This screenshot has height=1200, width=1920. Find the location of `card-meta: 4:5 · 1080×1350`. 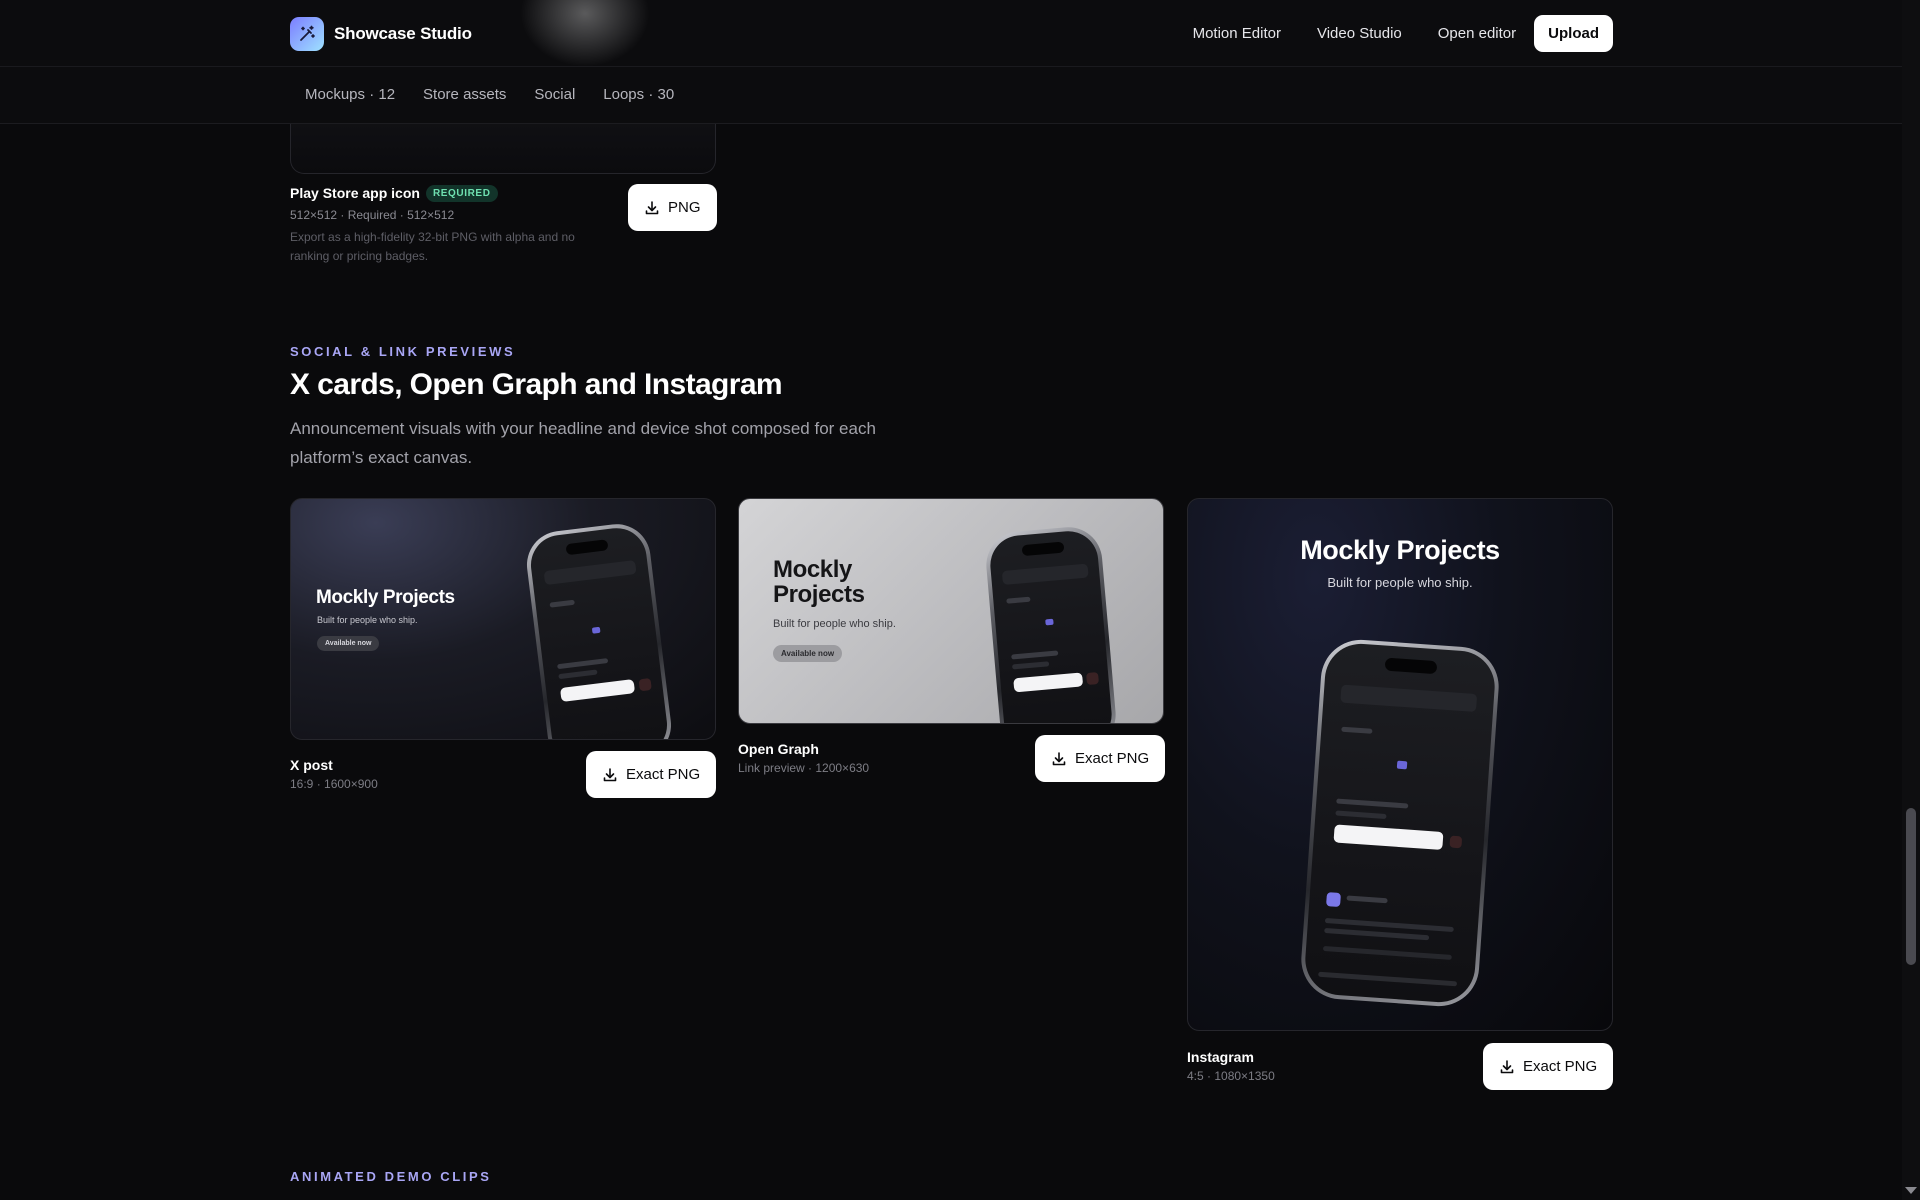

card-meta: 4:5 · 1080×1350 is located at coordinates (1231, 1076).